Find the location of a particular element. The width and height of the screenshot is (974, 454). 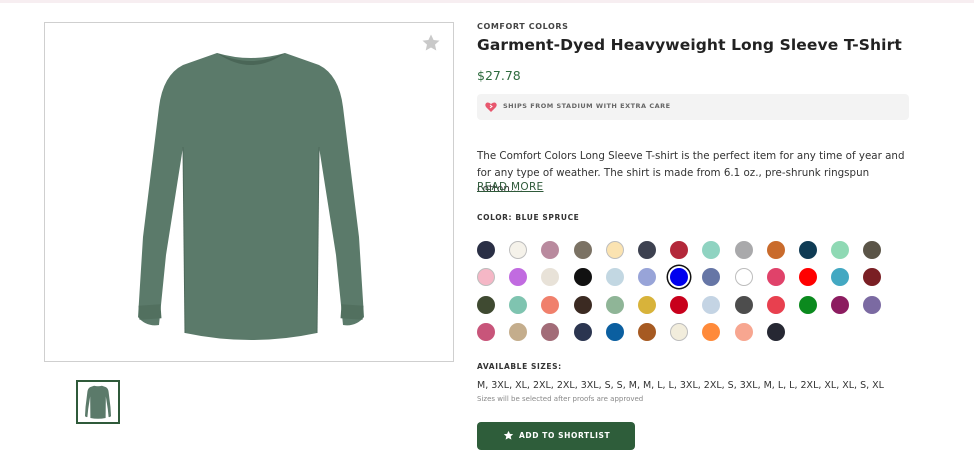

thumbnail-image is located at coordinates (98, 402).